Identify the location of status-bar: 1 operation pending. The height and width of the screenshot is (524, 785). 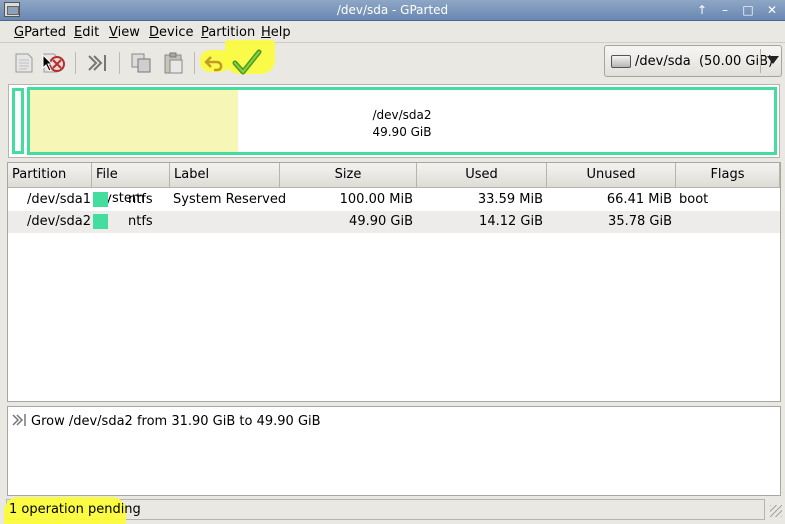
(392, 510).